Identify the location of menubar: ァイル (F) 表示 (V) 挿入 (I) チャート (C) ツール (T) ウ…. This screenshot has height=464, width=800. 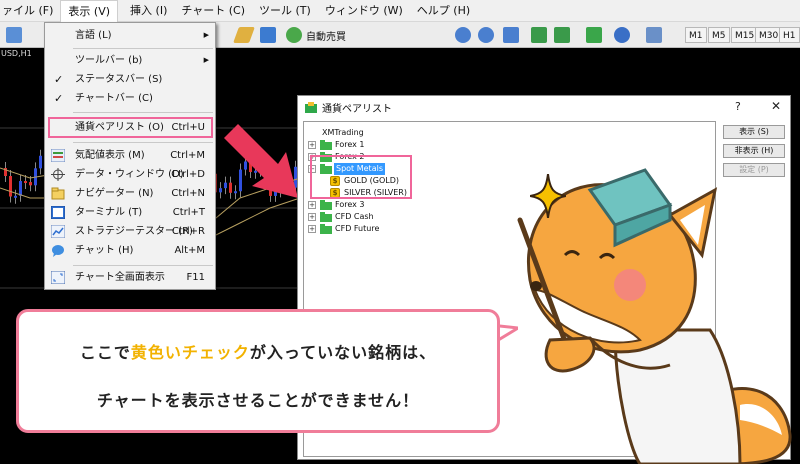
(400, 11).